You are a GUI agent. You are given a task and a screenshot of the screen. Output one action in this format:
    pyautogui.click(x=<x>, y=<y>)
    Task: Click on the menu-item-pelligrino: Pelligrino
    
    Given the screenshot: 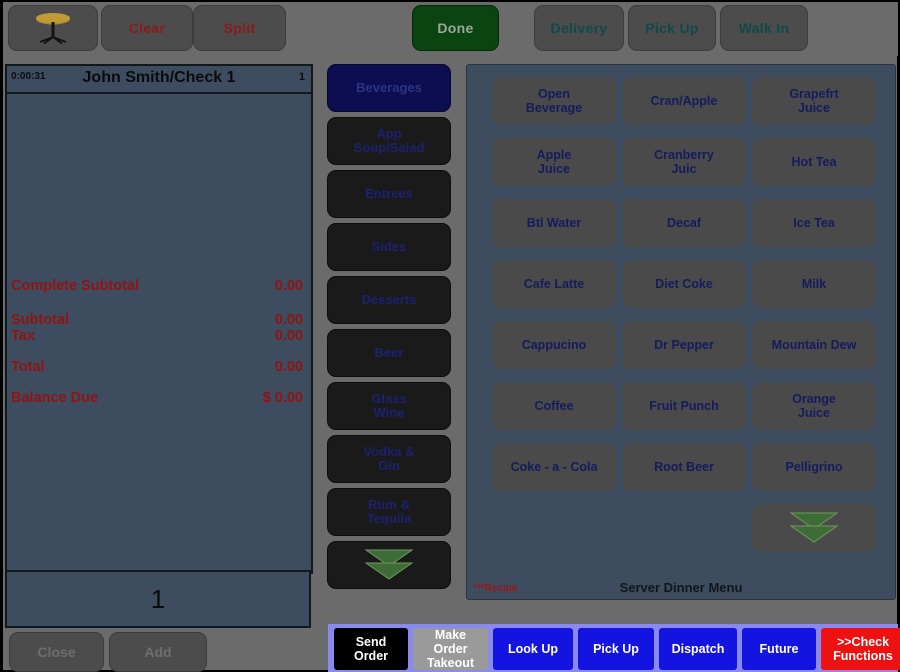 What is the action you would take?
    pyautogui.click(x=814, y=467)
    